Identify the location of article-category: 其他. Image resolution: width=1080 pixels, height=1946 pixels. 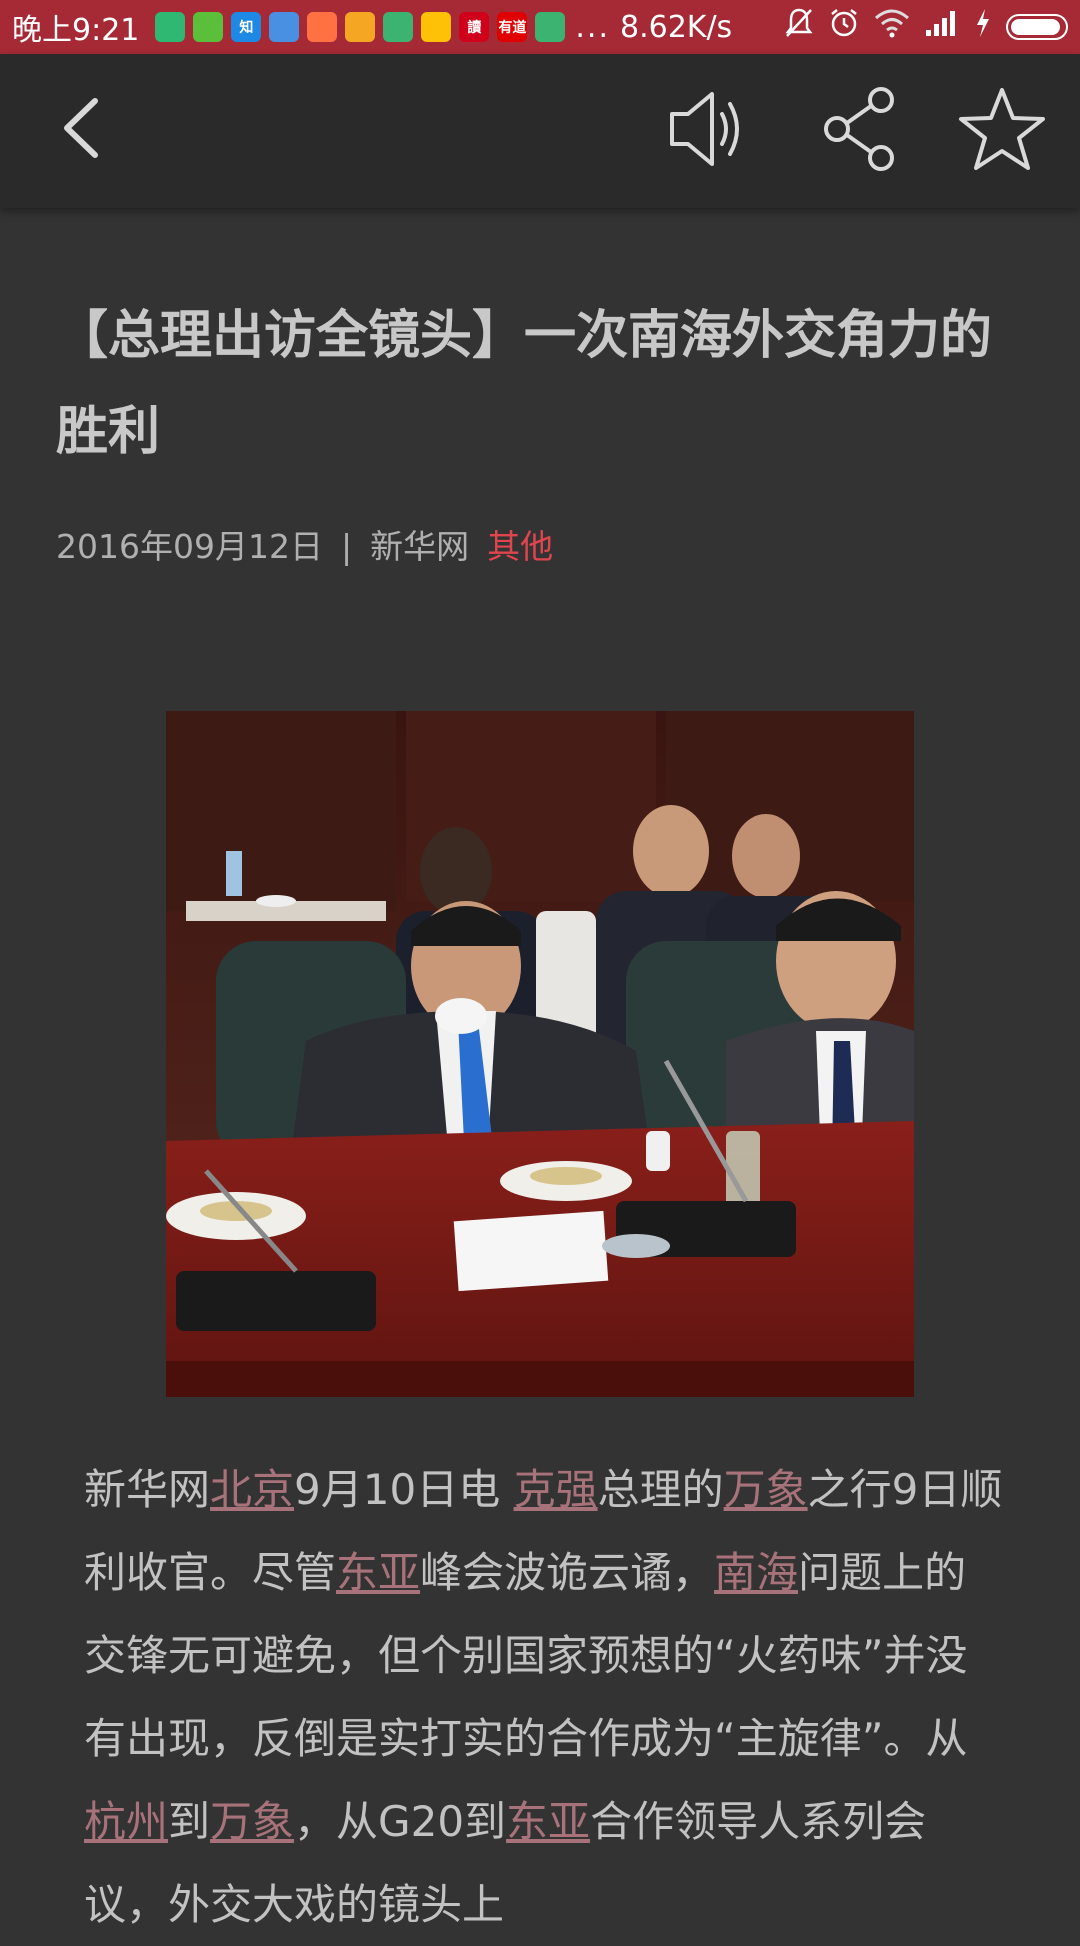
(520, 546).